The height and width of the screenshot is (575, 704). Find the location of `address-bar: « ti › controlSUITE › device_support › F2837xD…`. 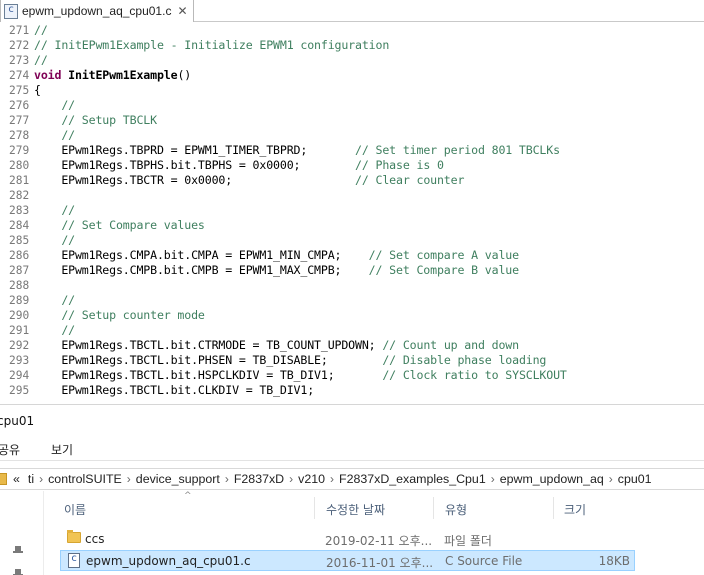

address-bar: « ti › controlSUITE › device_support › F2837xD… is located at coordinates (352, 479).